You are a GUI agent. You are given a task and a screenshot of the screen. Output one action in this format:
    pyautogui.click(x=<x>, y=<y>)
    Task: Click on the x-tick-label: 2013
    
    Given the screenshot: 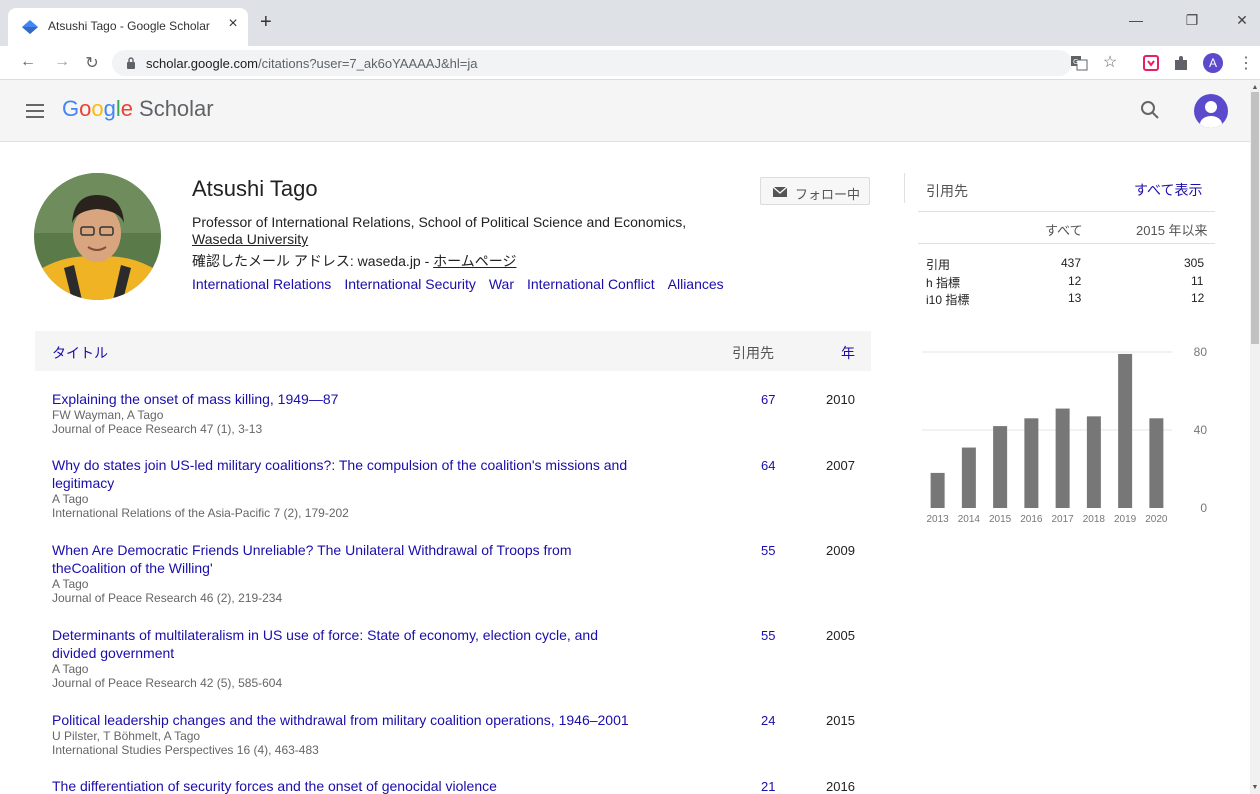 What is the action you would take?
    pyautogui.click(x=938, y=519)
    